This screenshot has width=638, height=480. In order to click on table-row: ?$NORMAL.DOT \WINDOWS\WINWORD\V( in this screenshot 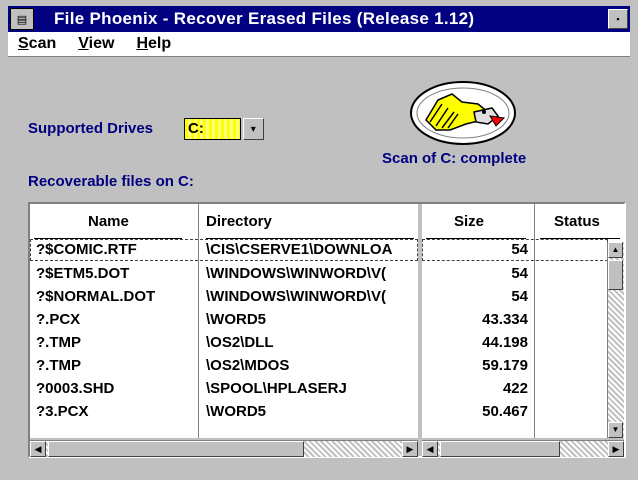, I will do `click(224, 297)`.